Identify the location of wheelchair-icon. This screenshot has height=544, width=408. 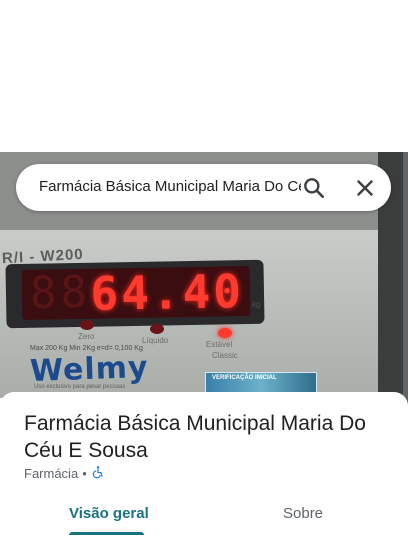
(98, 473).